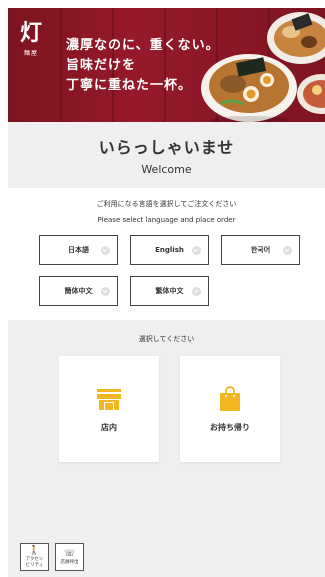 The width and height of the screenshot is (325, 577). I want to click on language-option-english: English, so click(169, 250).